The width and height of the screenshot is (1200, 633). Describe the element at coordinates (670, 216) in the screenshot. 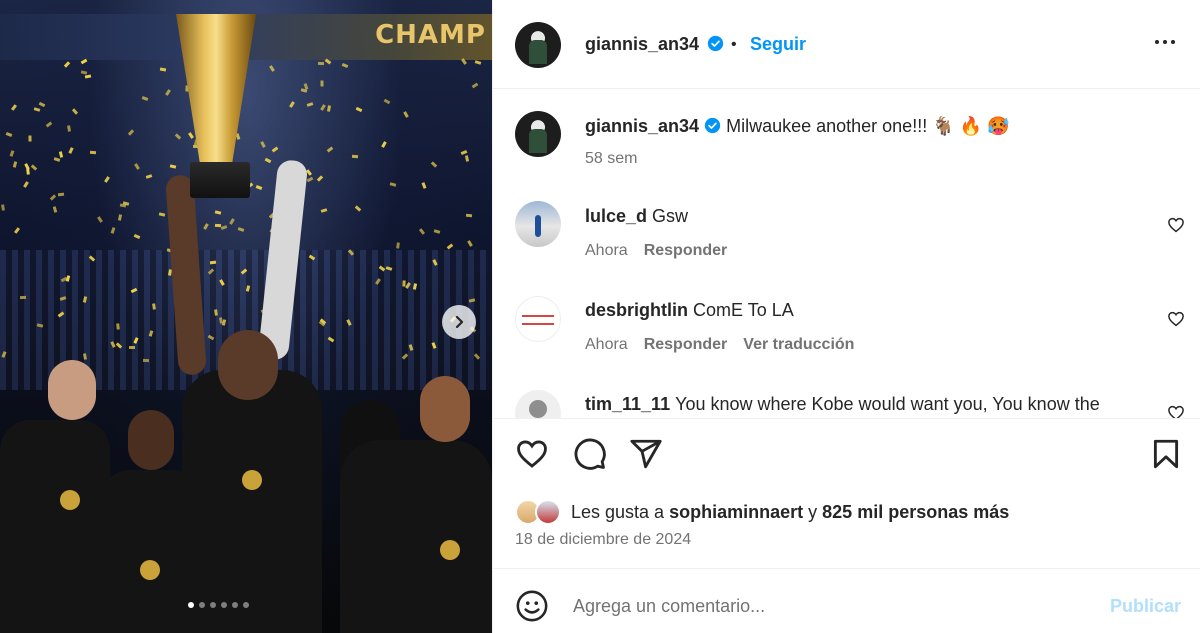

I see `comment-text: Gsw` at that location.